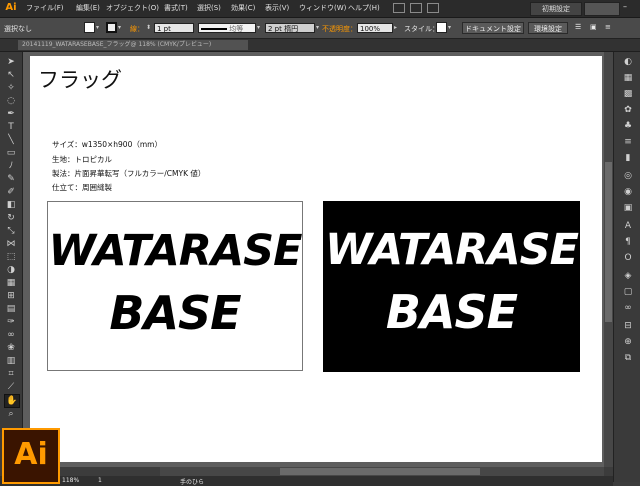 The image size is (640, 486). What do you see at coordinates (11, 335) in the screenshot?
I see `blend-tool-icon: ∞` at bounding box center [11, 335].